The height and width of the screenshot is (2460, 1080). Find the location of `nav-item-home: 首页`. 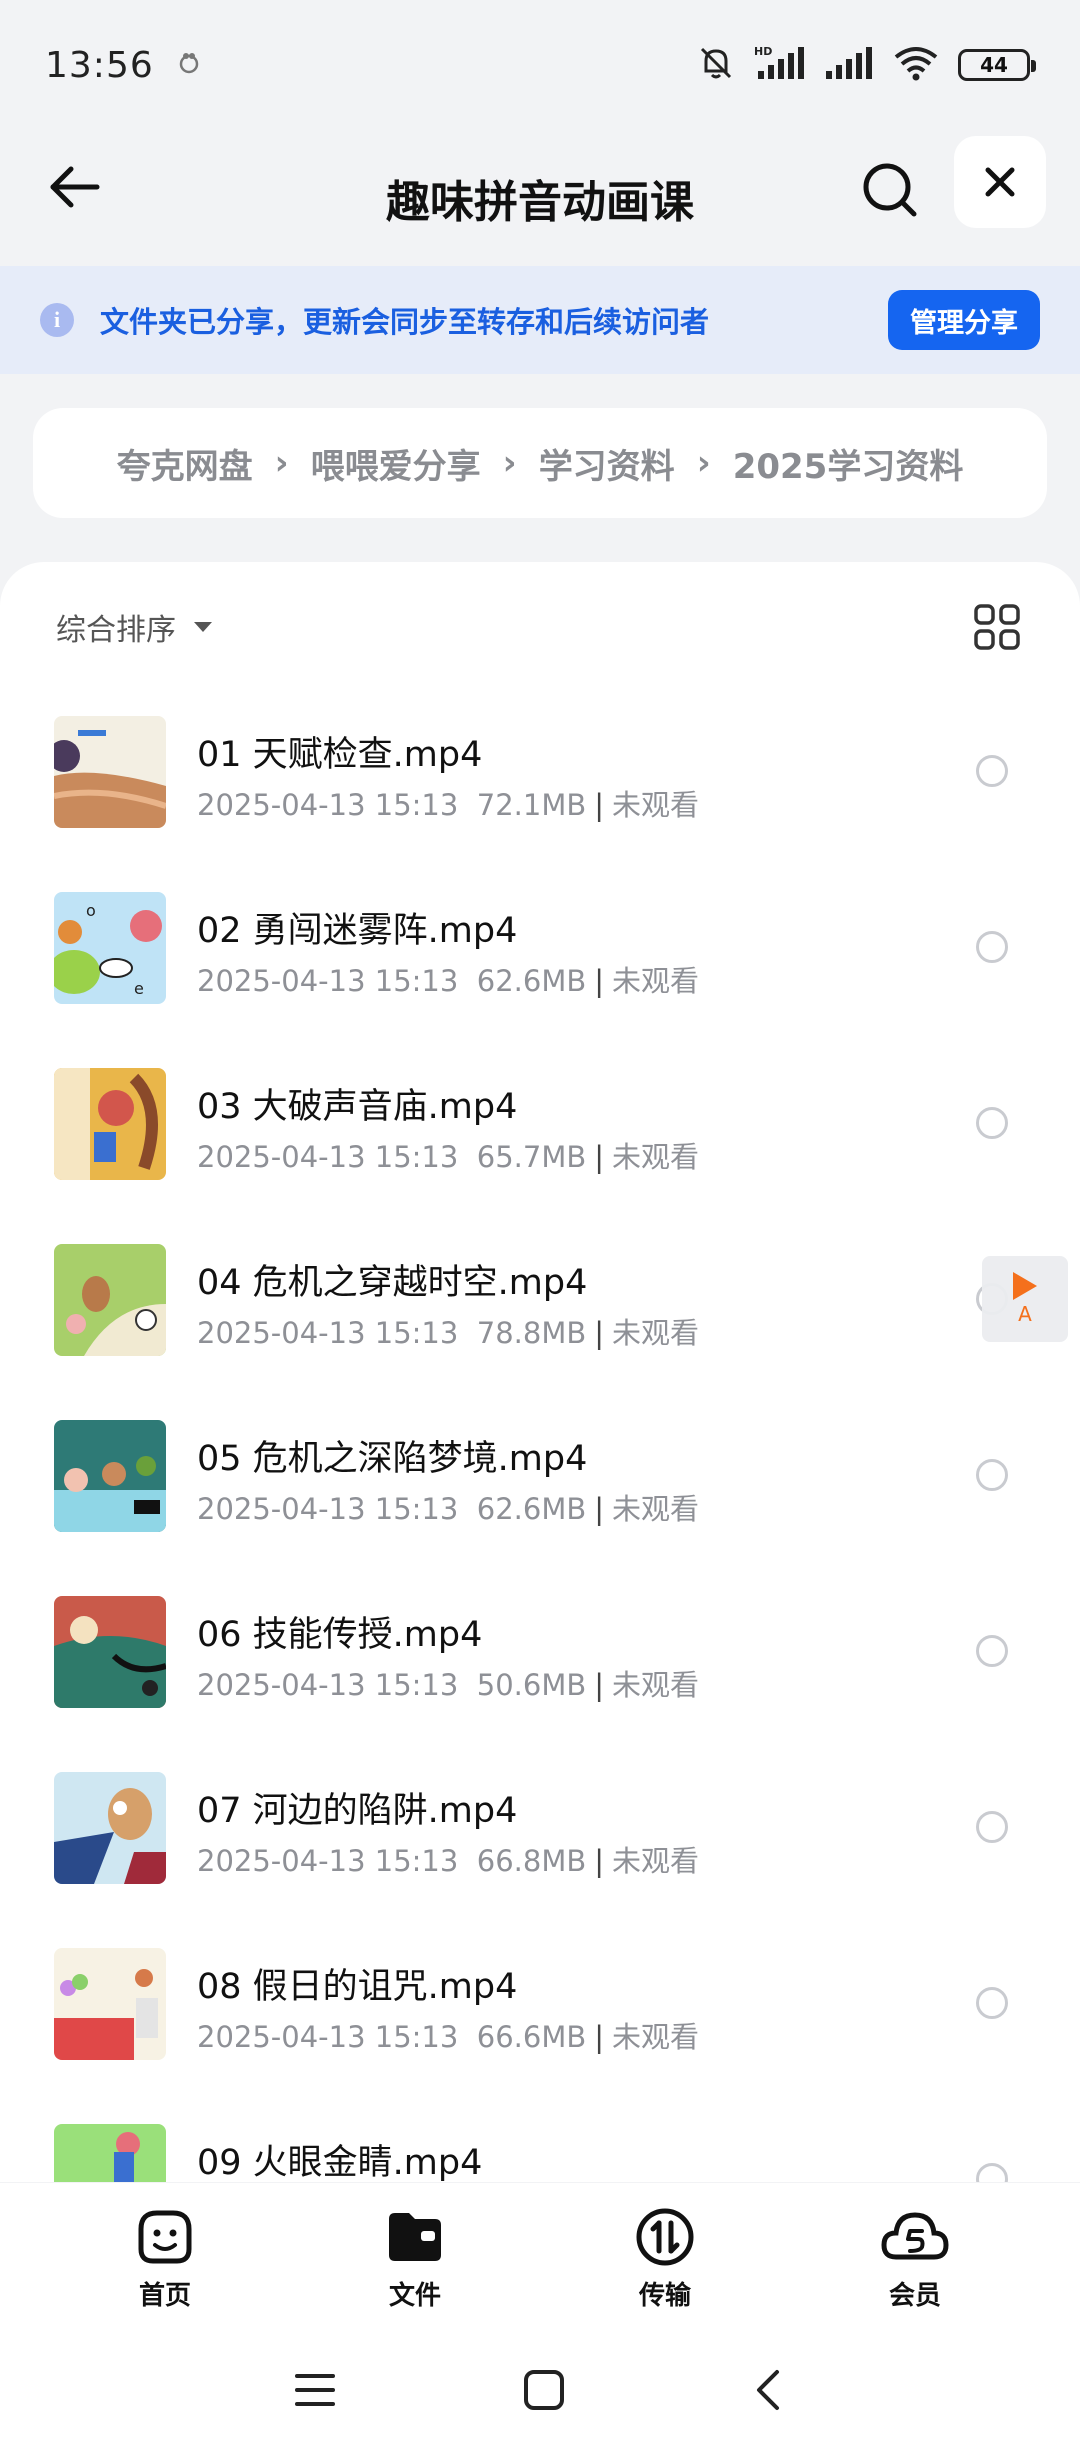

nav-item-home: 首页 is located at coordinates (165, 2253).